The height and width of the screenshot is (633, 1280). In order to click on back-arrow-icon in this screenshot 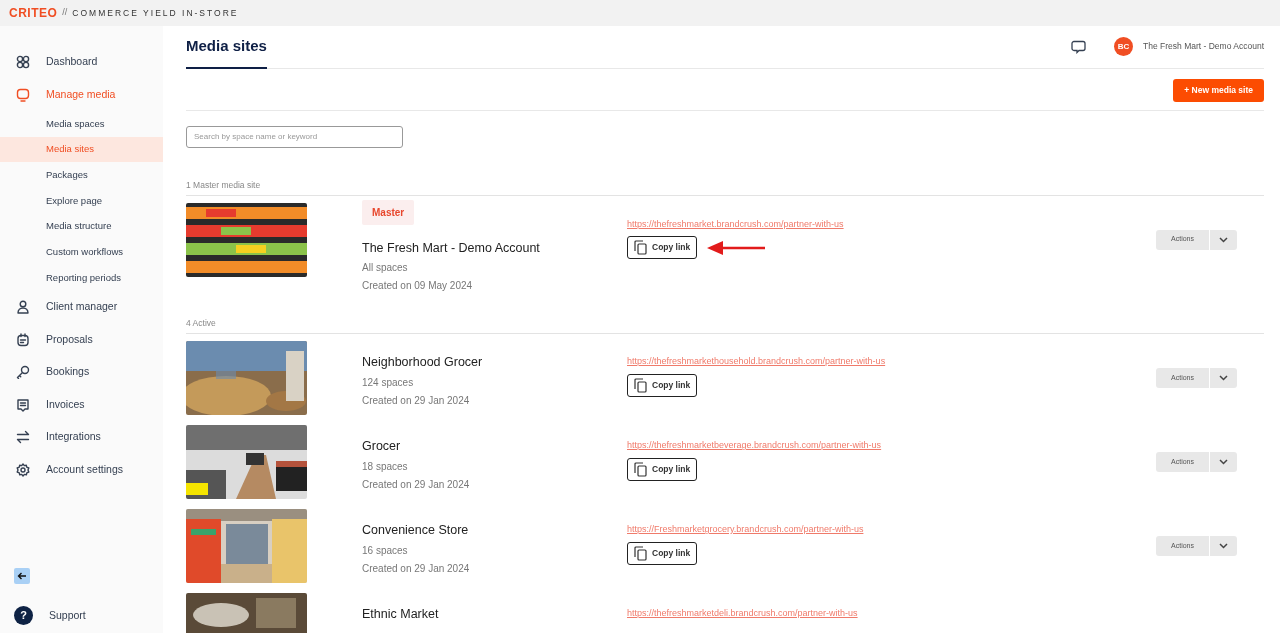, I will do `click(22, 576)`.